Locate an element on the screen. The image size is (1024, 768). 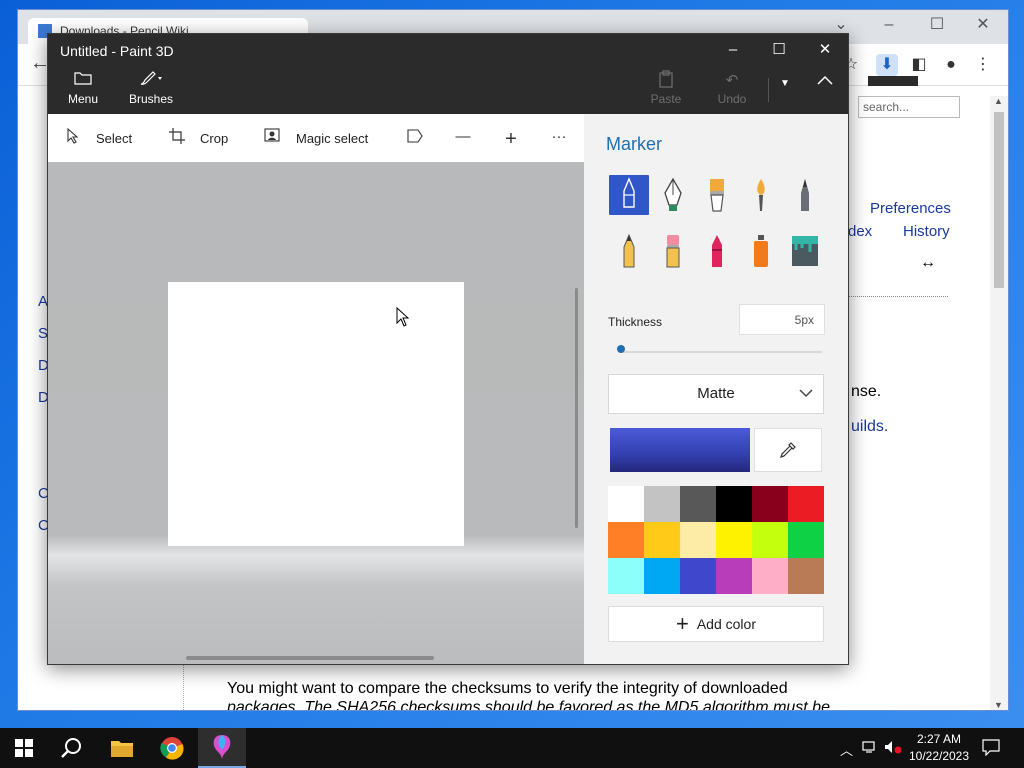
magic-select-tool: Magic select is located at coordinates (316, 138).